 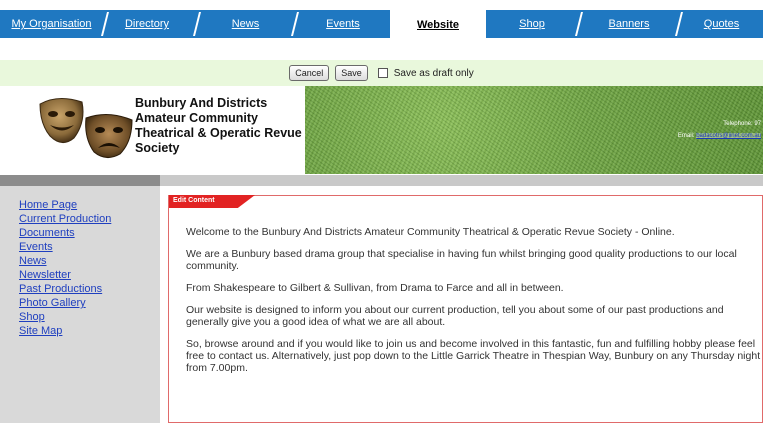 What do you see at coordinates (245, 24) in the screenshot?
I see `tab-news: News` at bounding box center [245, 24].